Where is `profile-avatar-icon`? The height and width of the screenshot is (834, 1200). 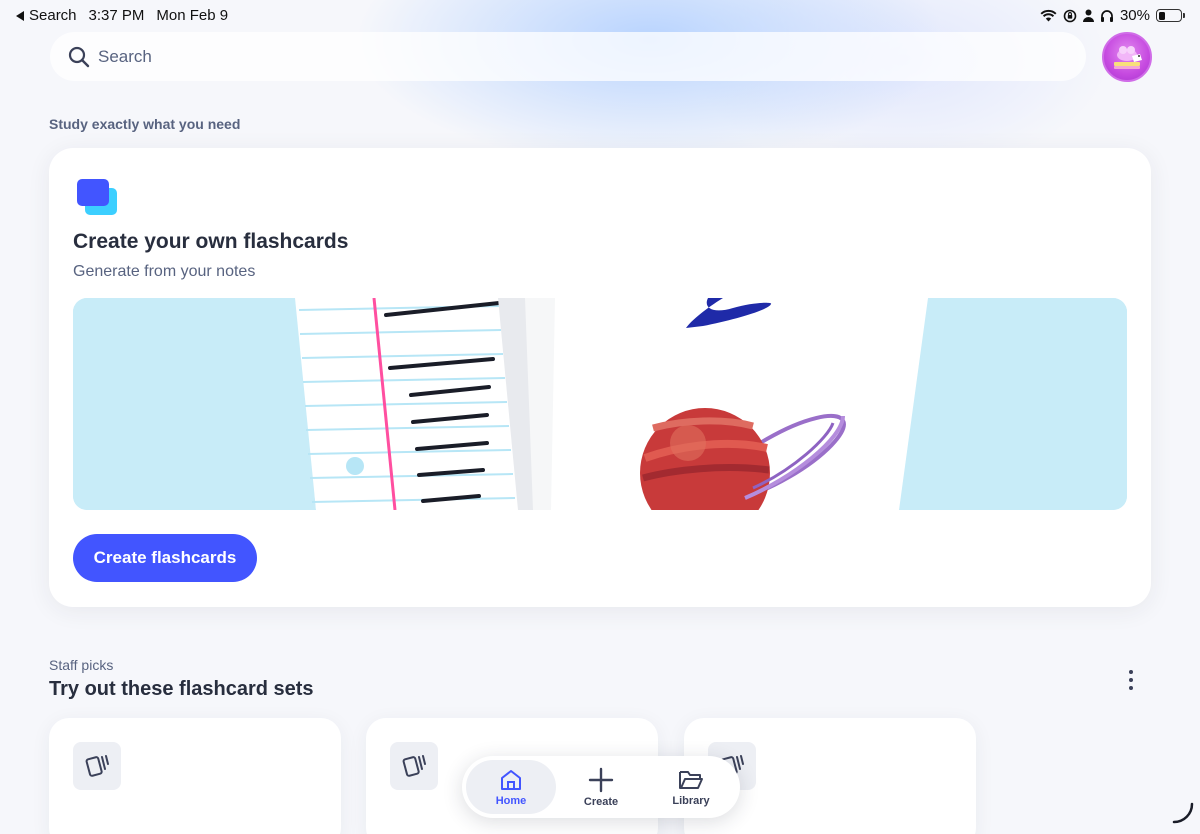 profile-avatar-icon is located at coordinates (1128, 57).